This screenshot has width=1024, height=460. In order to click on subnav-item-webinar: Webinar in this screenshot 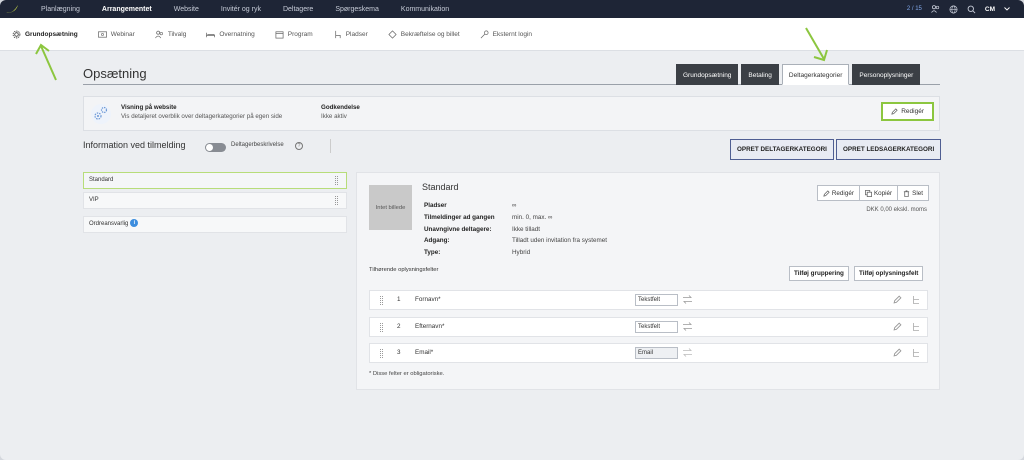, I will do `click(116, 34)`.